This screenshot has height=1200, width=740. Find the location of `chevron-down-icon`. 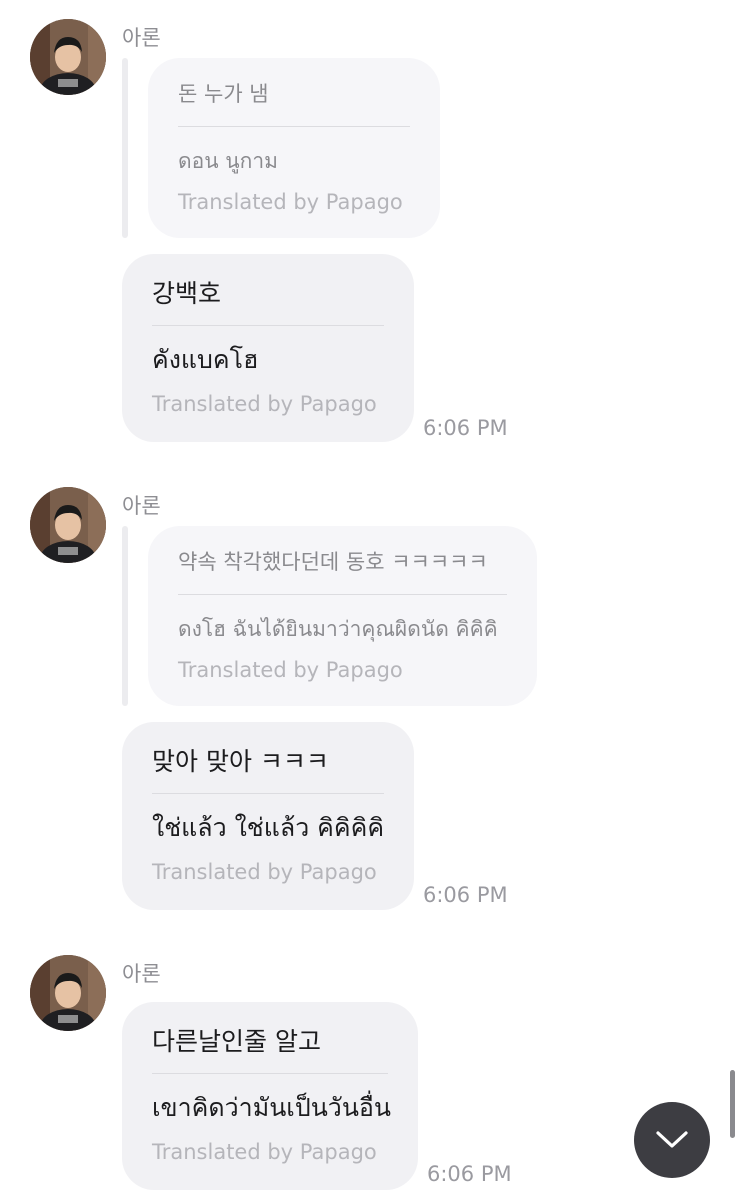

chevron-down-icon is located at coordinates (672, 1139).